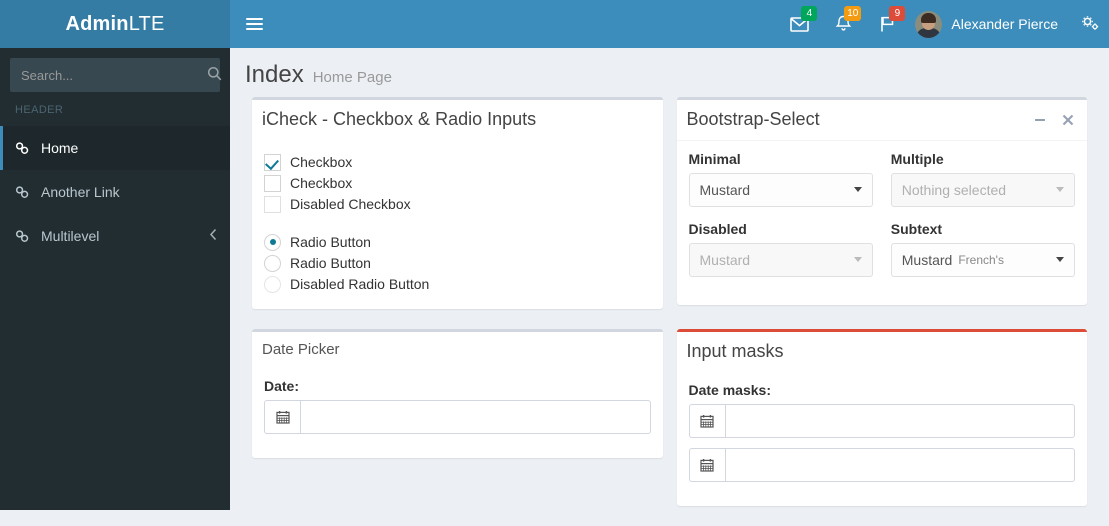 This screenshot has height=526, width=1109. What do you see at coordinates (272, 204) in the screenshot?
I see `checkbox-disabled-icon` at bounding box center [272, 204].